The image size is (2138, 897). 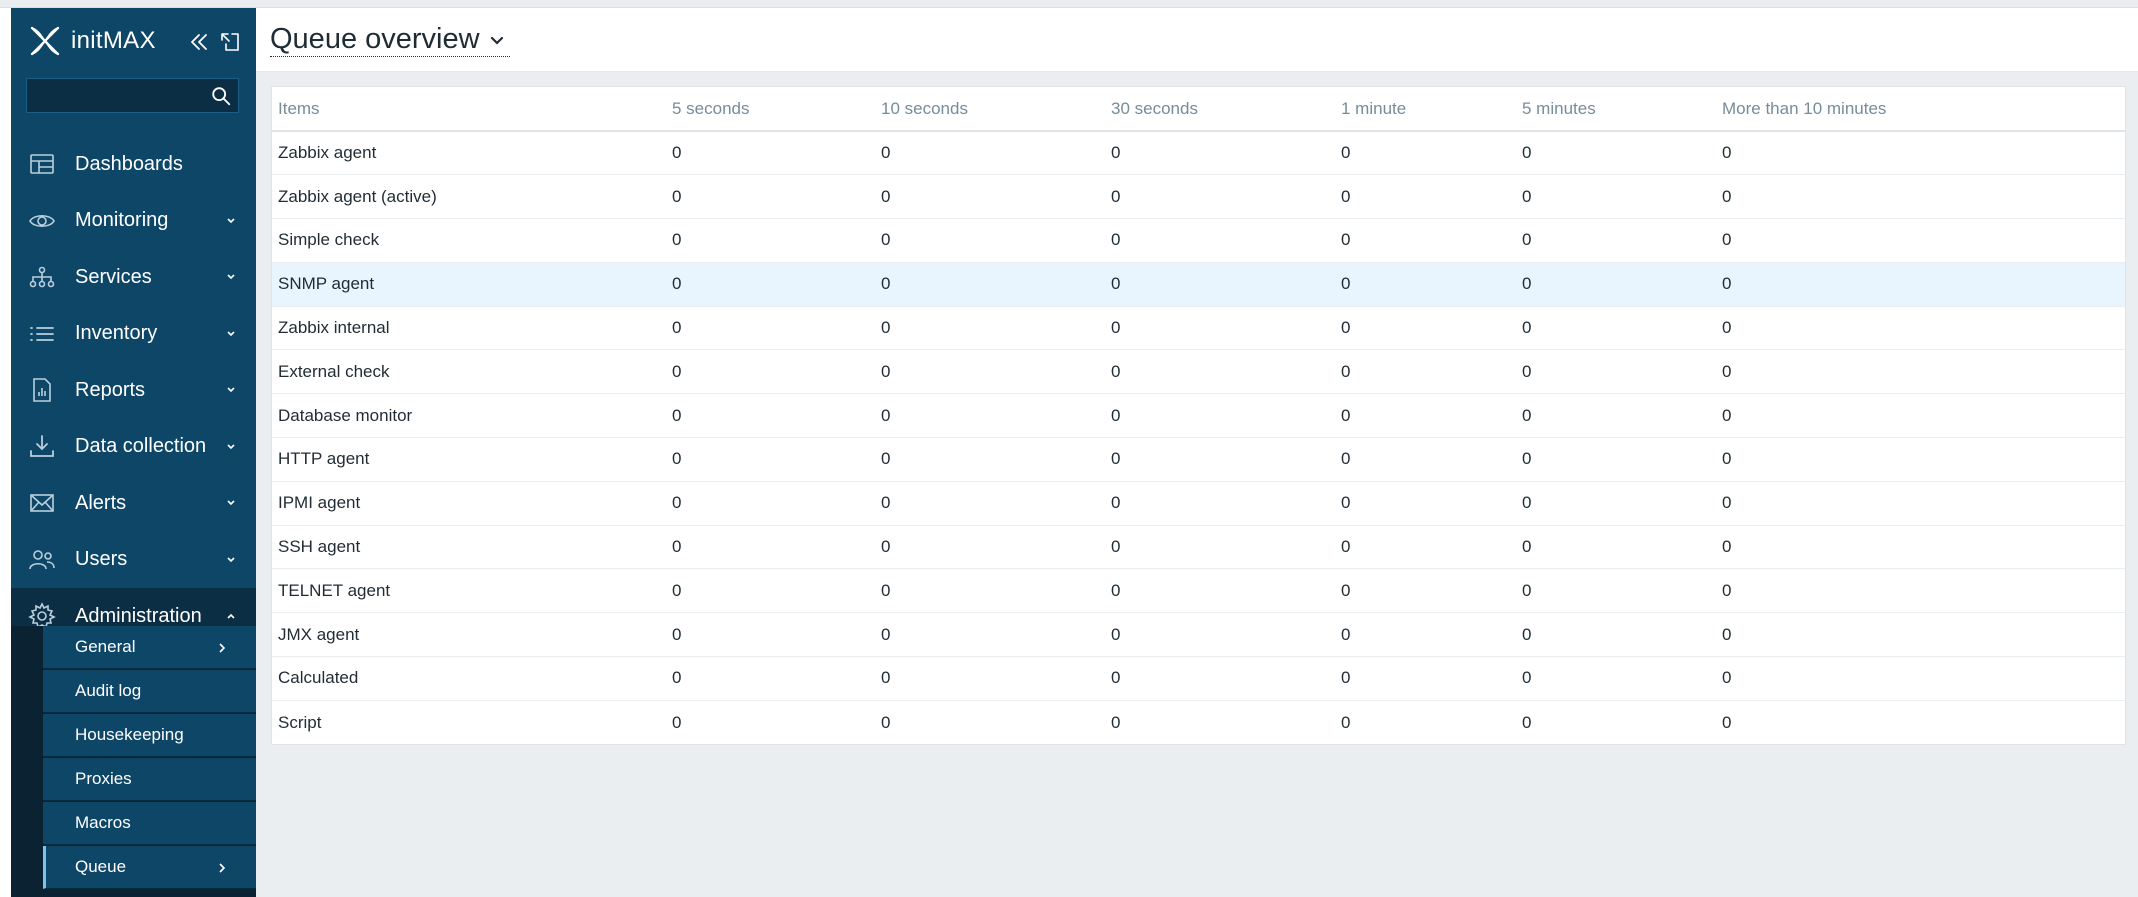 I want to click on table-row: Simple check 0 0 0 0 0 0, so click(x=1198, y=240).